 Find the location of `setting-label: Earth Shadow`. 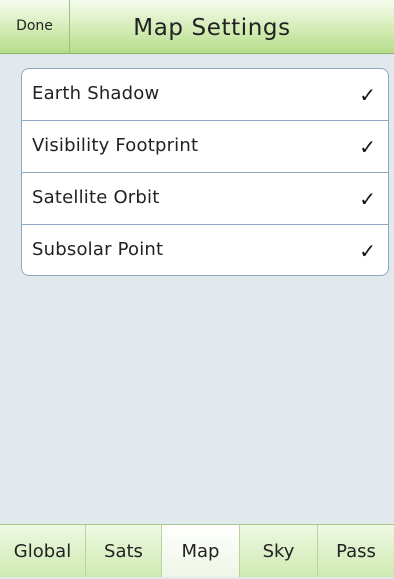

setting-label: Earth Shadow is located at coordinates (96, 93).